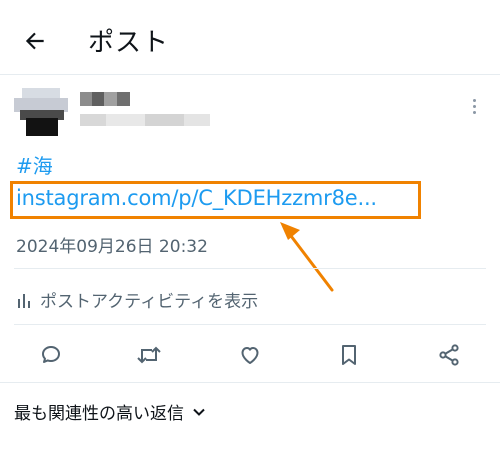 The image size is (500, 452). I want to click on share-button, so click(449, 355).